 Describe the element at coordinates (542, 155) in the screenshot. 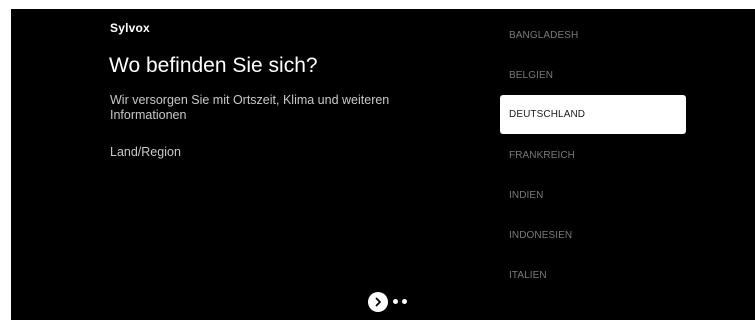

I see `country-item-label: FRANKREICH` at that location.